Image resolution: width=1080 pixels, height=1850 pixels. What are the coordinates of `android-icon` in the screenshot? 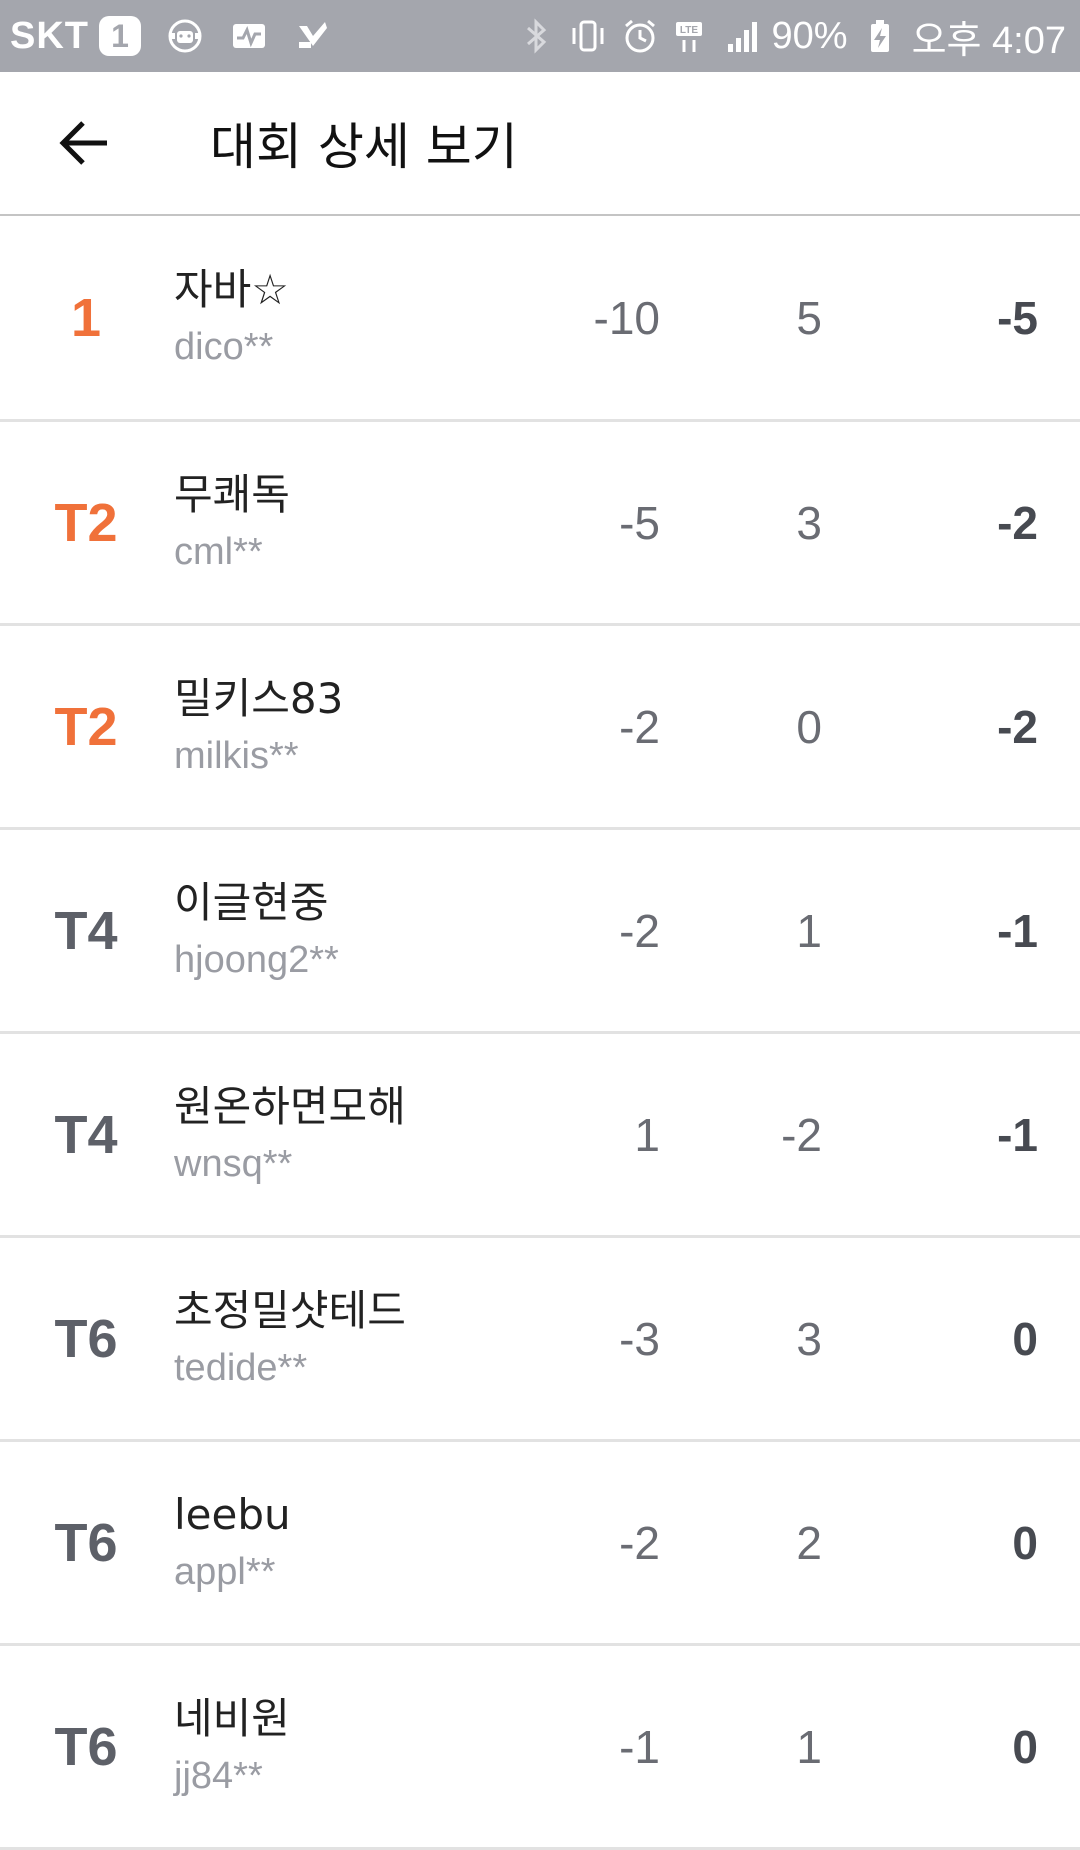 It's located at (185, 36).